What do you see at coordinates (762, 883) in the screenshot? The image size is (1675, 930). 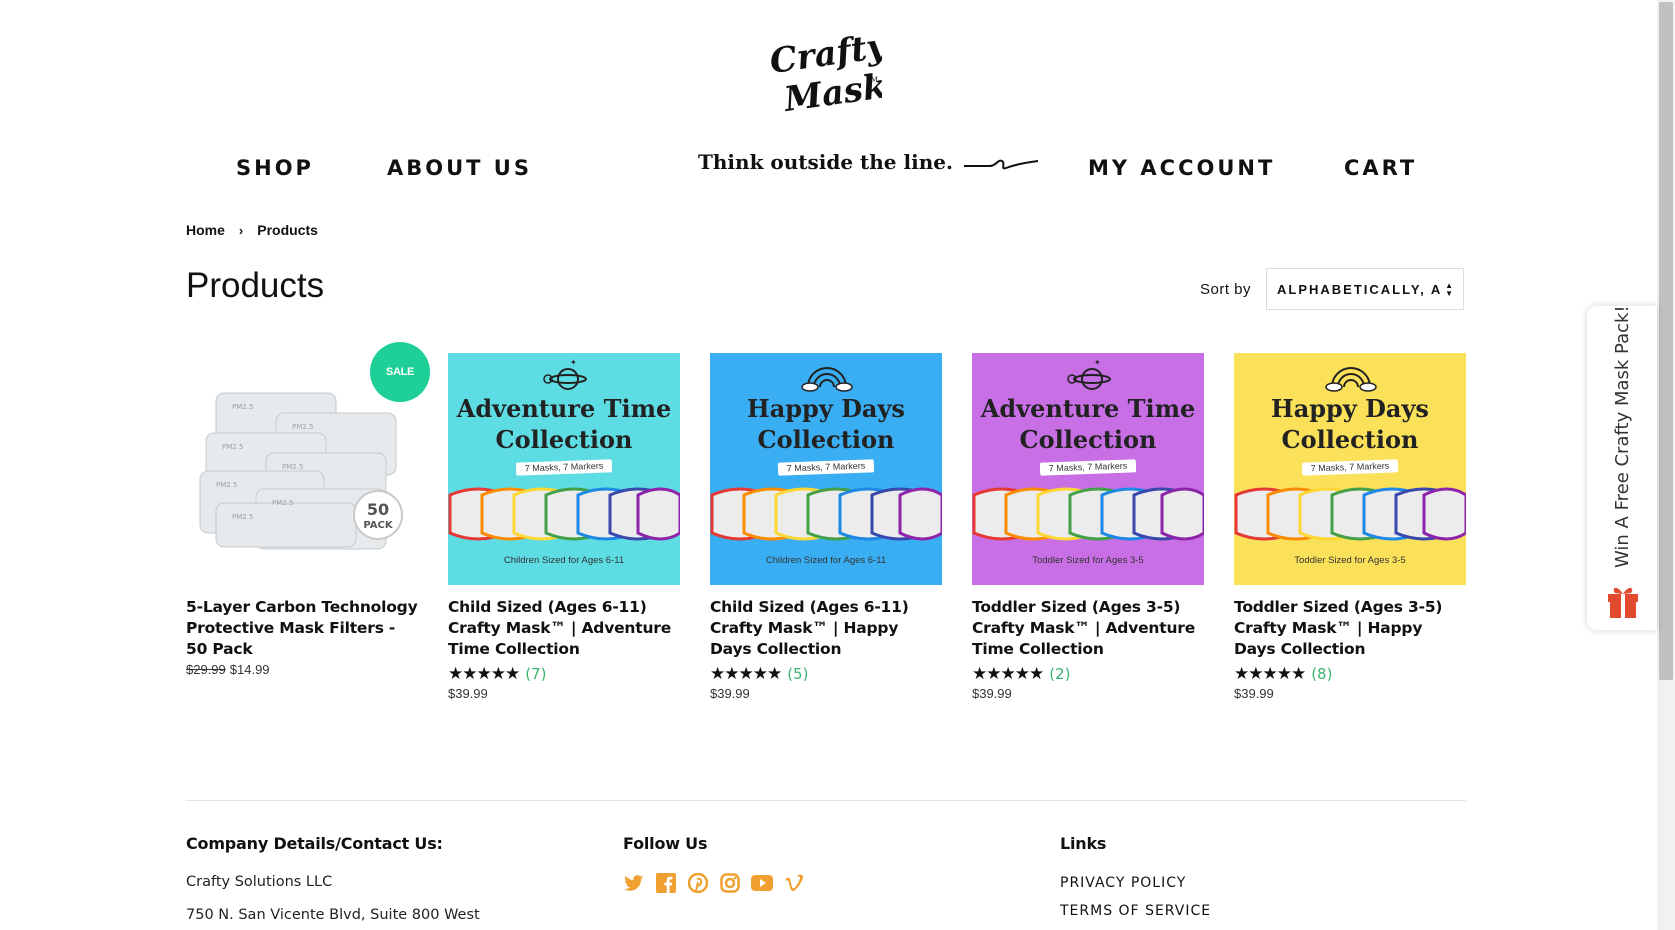 I see `youtube-icon` at bounding box center [762, 883].